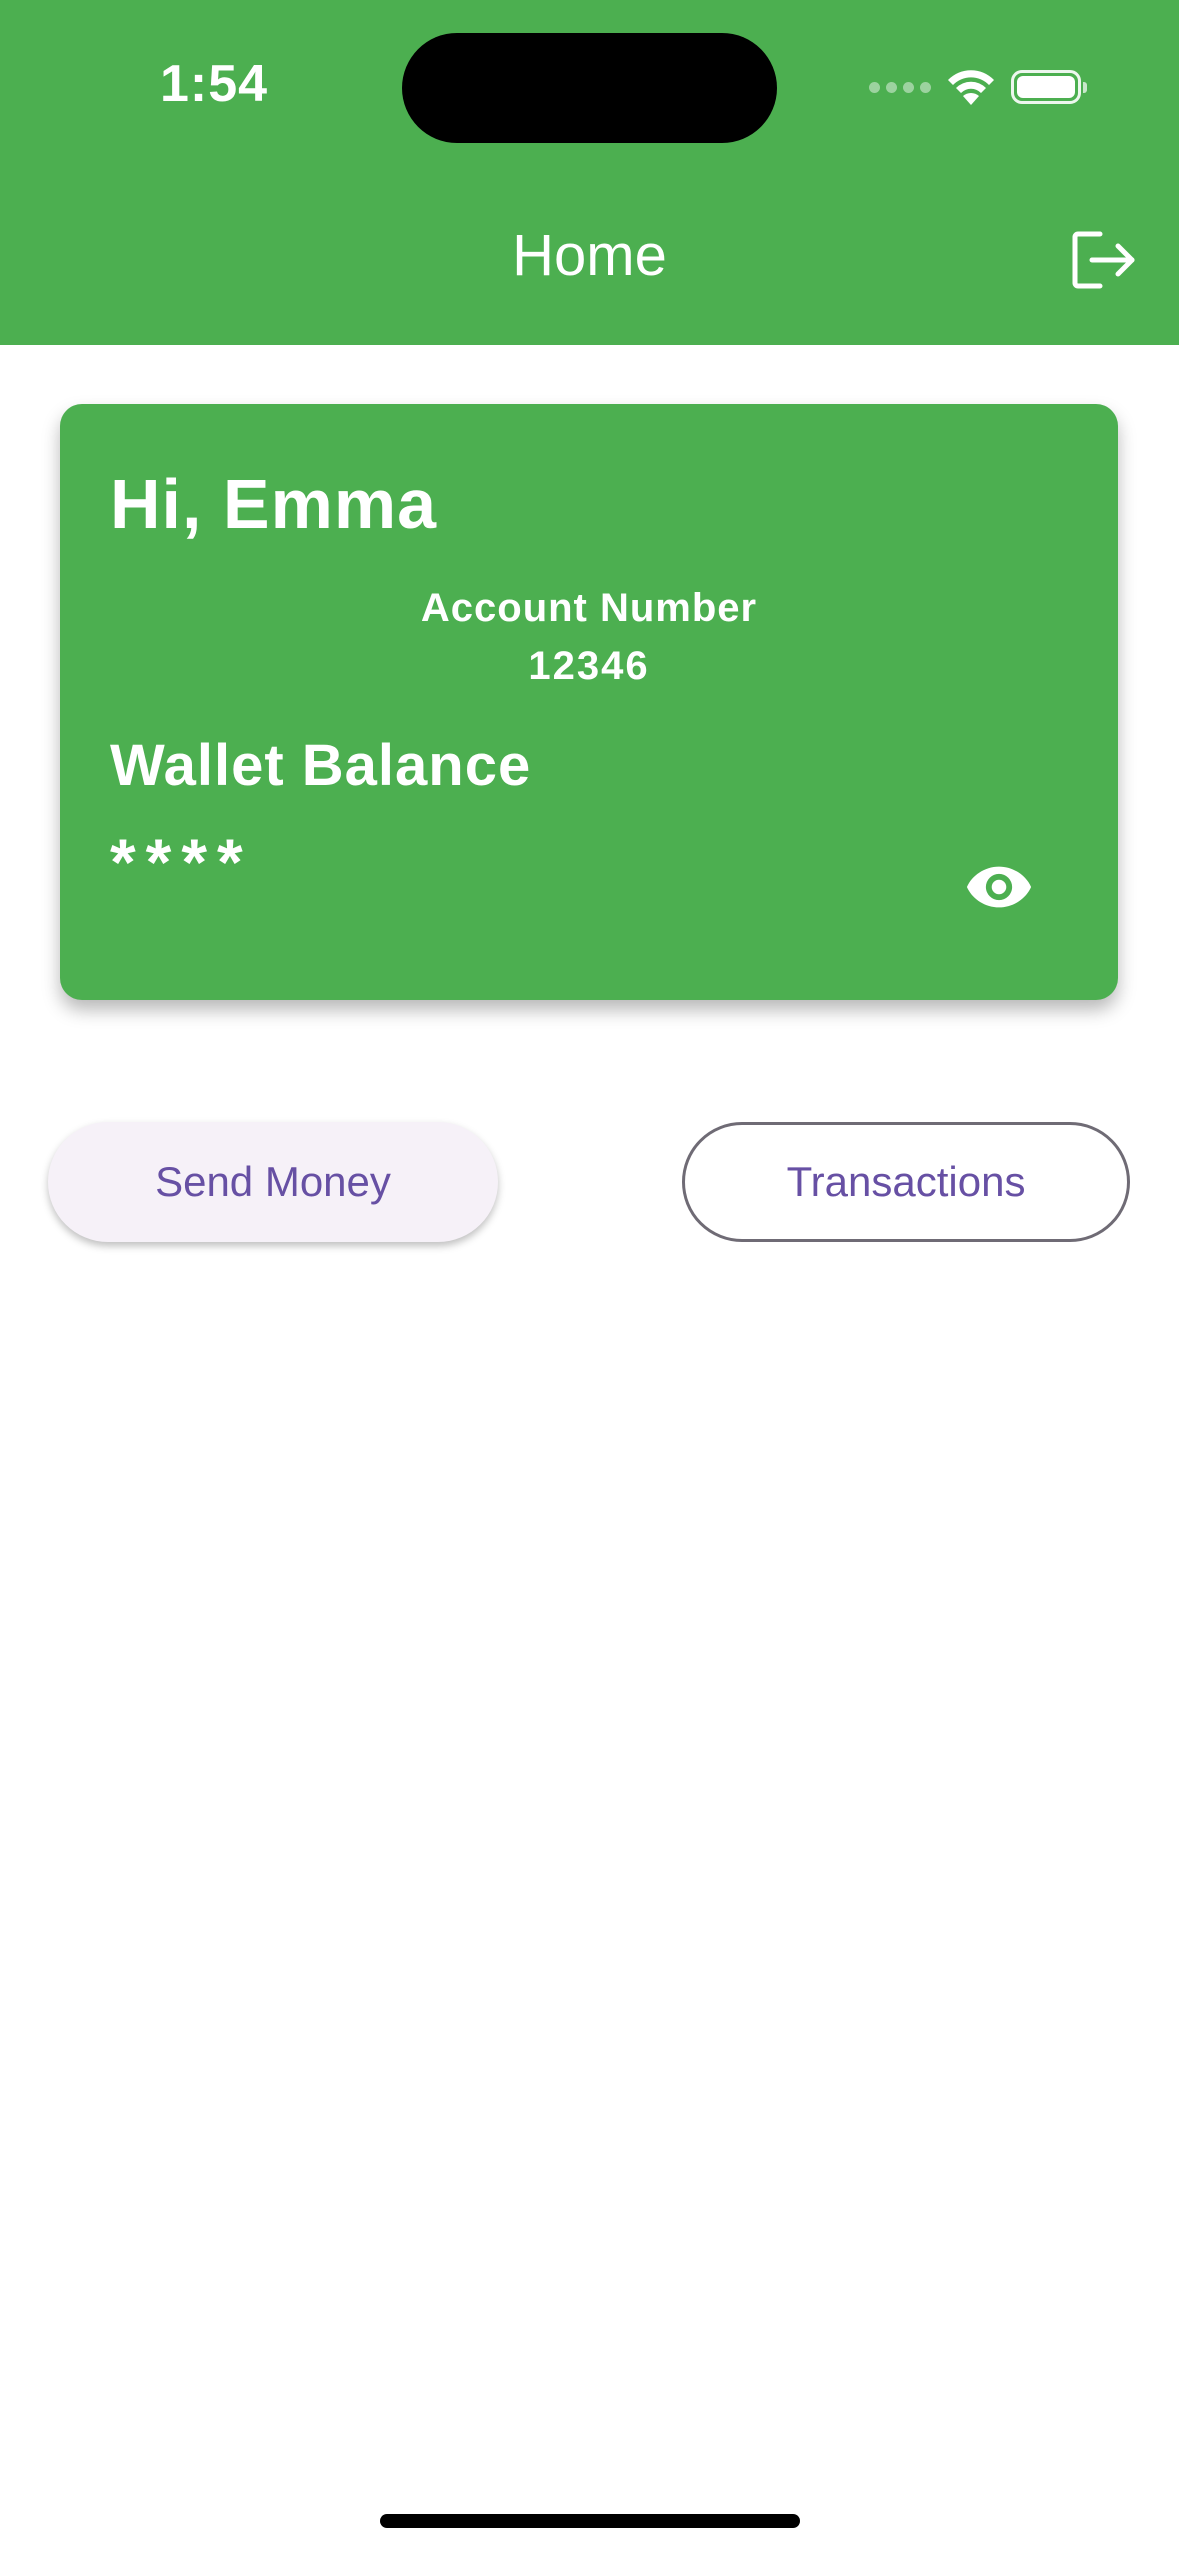 The height and width of the screenshot is (2556, 1179). What do you see at coordinates (589, 255) in the screenshot?
I see `page-title: Home` at bounding box center [589, 255].